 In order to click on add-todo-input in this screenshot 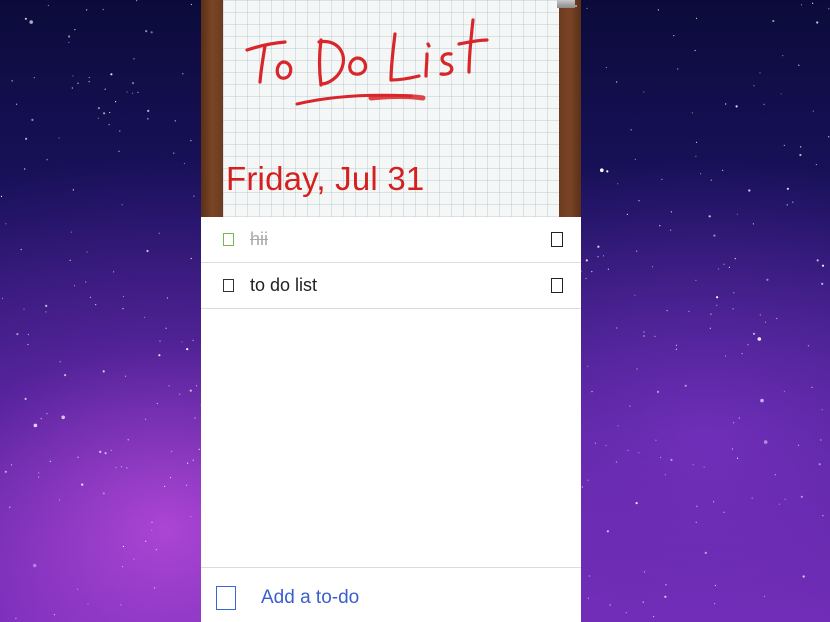, I will do `click(411, 598)`.